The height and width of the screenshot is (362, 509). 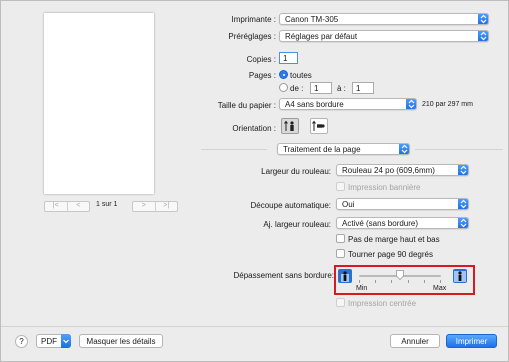 I want to click on orientation-label: Orientation :, so click(x=254, y=128).